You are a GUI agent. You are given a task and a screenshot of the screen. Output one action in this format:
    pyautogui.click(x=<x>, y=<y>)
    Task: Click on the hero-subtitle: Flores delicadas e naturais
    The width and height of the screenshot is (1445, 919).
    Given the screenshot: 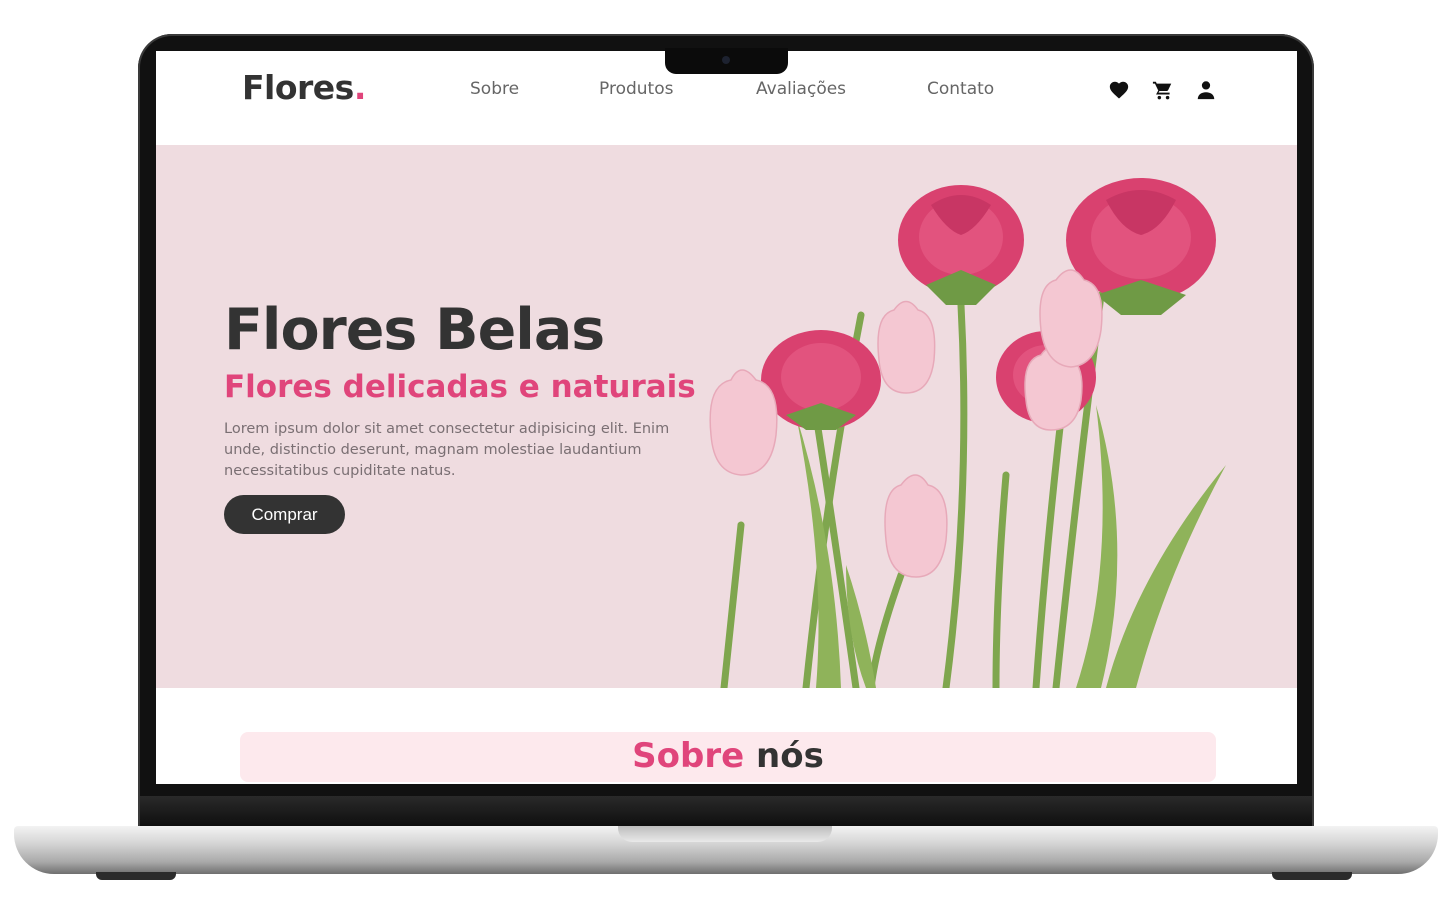 What is the action you would take?
    pyautogui.click(x=460, y=387)
    